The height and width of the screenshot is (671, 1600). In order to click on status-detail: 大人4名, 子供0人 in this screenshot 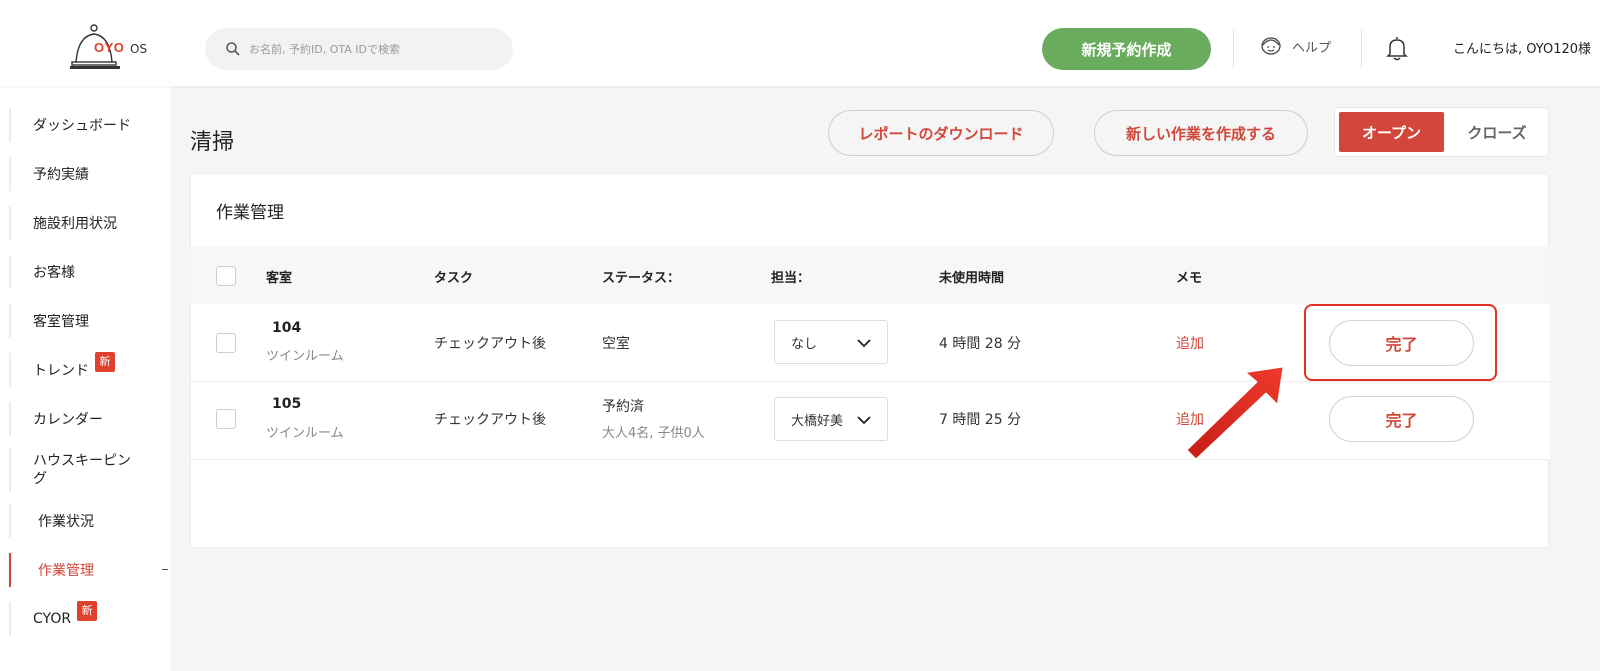, I will do `click(653, 433)`.